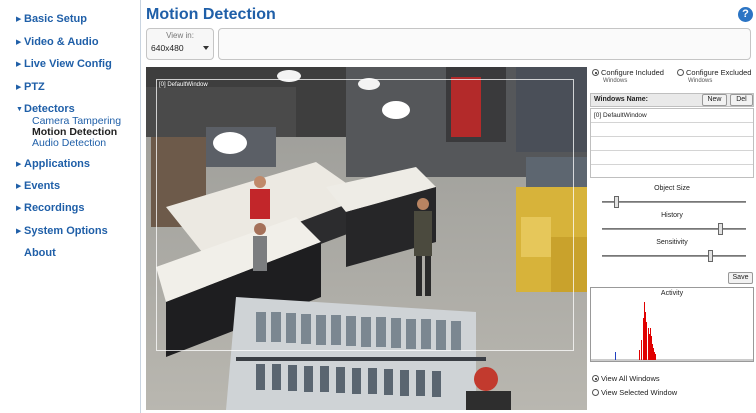  What do you see at coordinates (484, 44) in the screenshot?
I see `toolbar-strip` at bounding box center [484, 44].